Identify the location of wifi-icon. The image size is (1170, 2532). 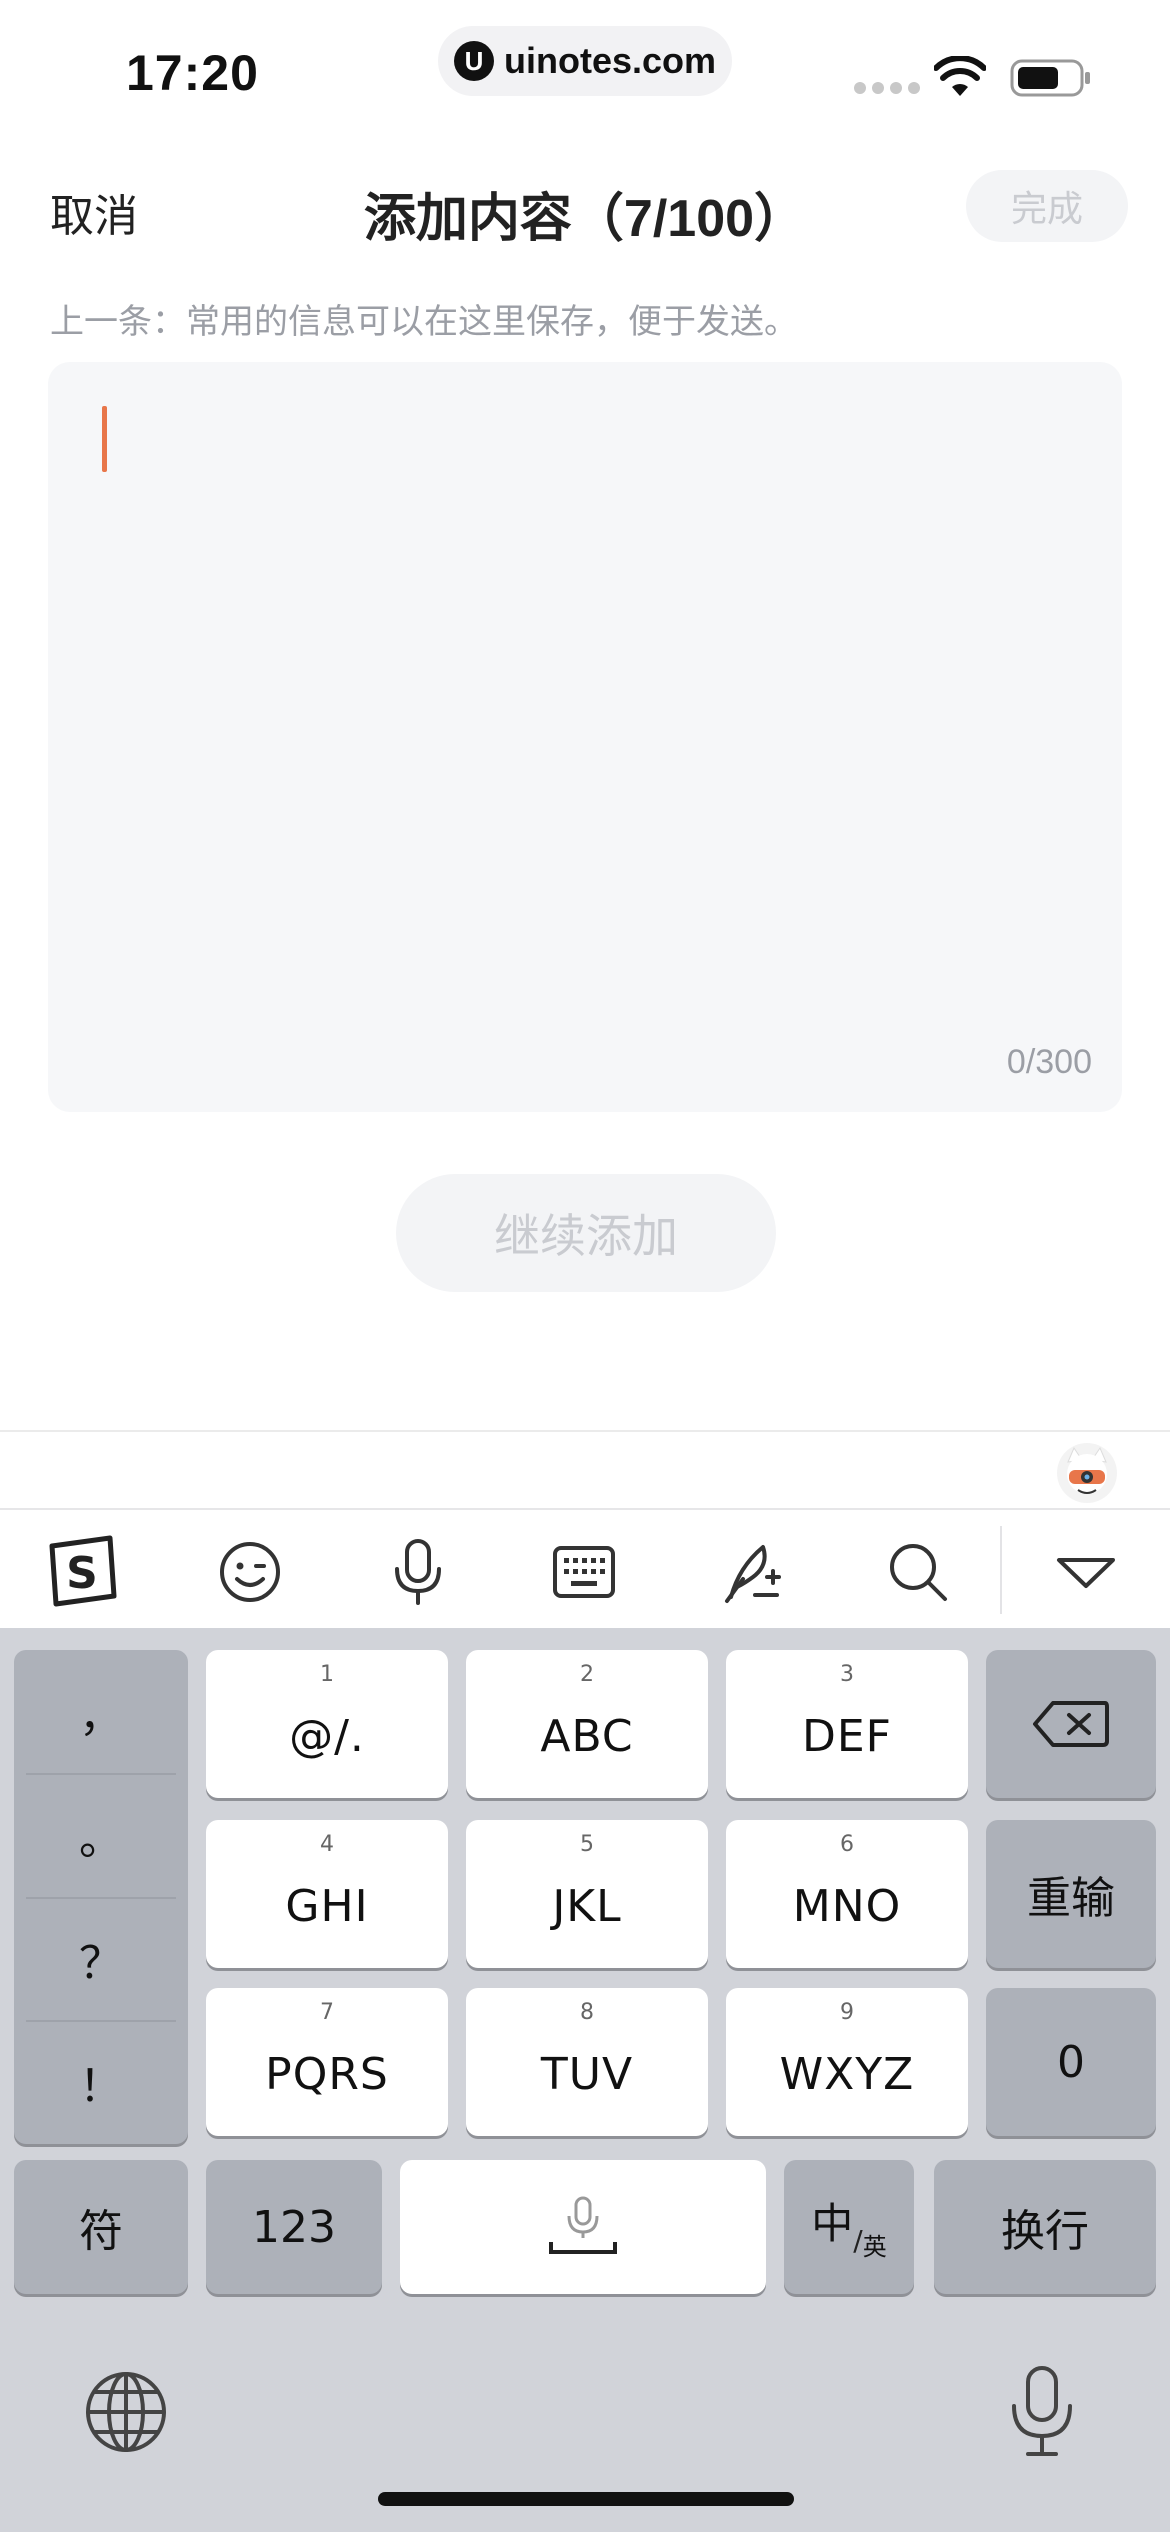
(960, 76).